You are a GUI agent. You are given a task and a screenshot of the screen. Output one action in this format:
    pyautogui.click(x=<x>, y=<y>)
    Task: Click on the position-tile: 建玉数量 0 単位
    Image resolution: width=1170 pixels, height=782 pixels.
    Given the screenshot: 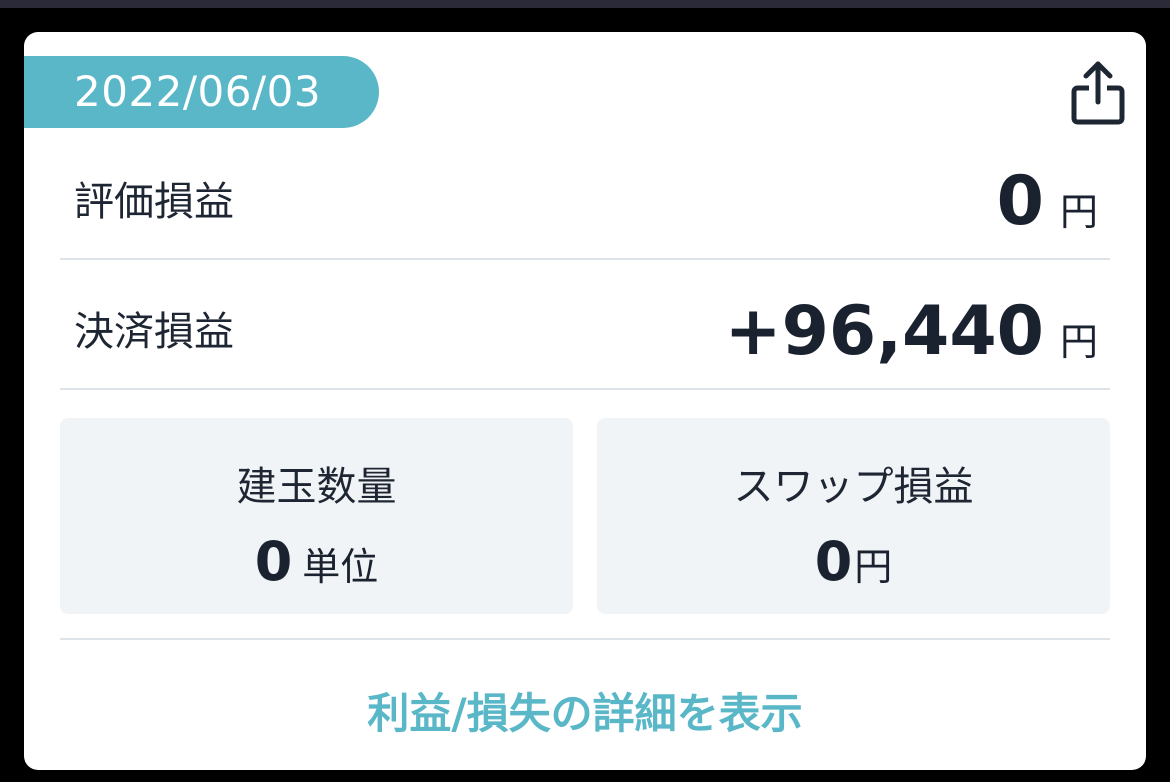 What is the action you would take?
    pyautogui.click(x=316, y=516)
    